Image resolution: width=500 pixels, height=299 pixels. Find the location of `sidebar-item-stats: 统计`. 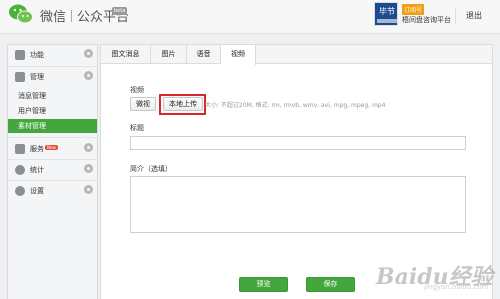

sidebar-item-stats: 统计 is located at coordinates (52, 170).